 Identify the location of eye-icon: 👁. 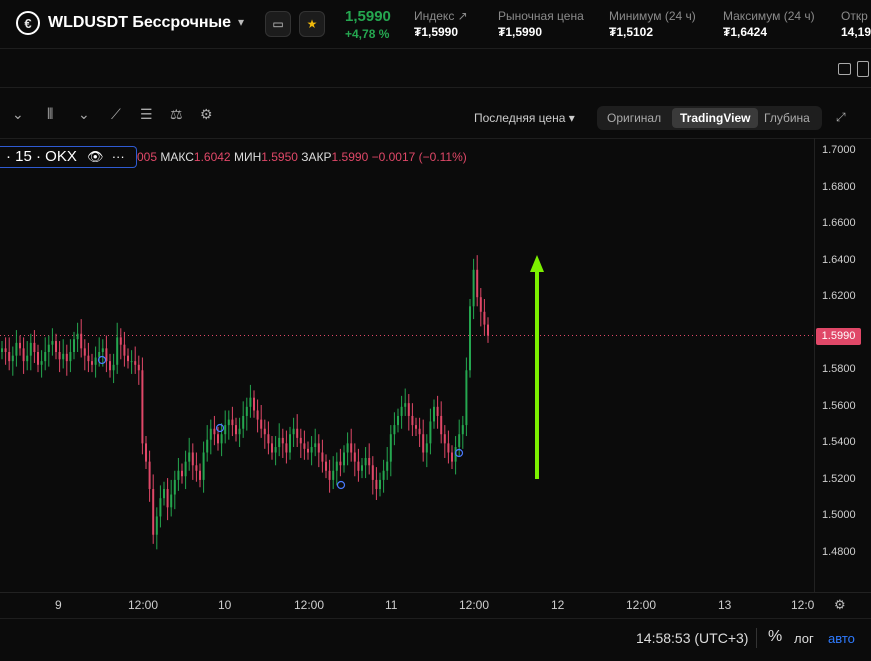
(95, 156).